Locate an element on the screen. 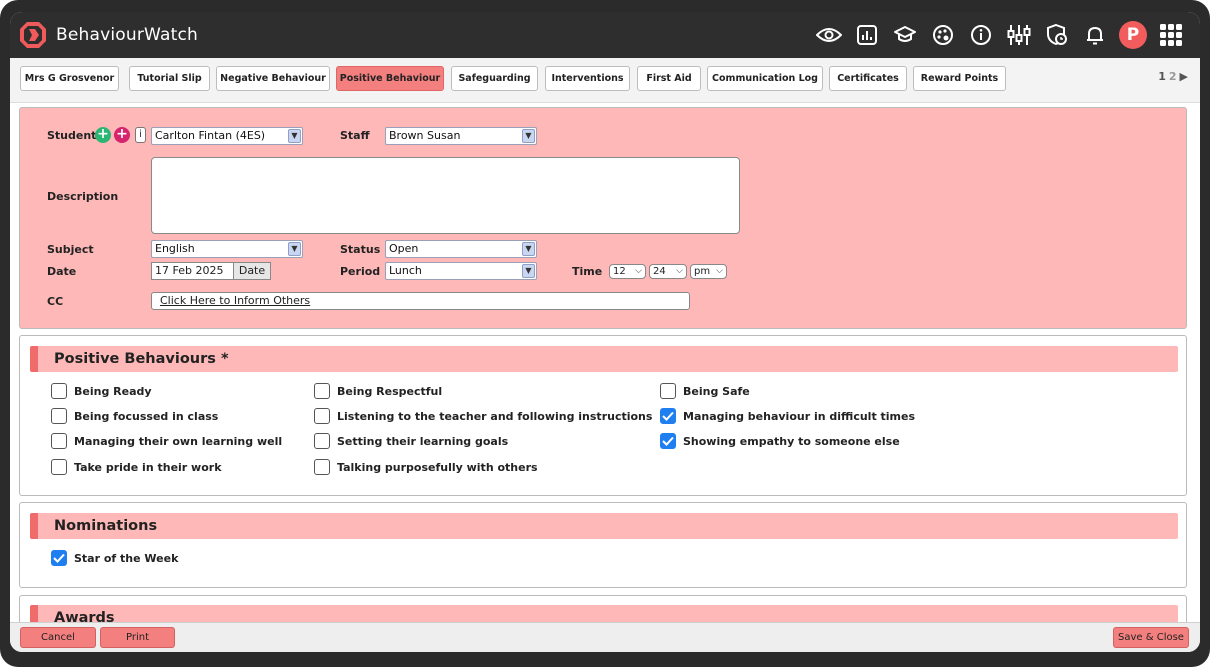 The width and height of the screenshot is (1210, 667). add-student-icon: + is located at coordinates (103, 135).